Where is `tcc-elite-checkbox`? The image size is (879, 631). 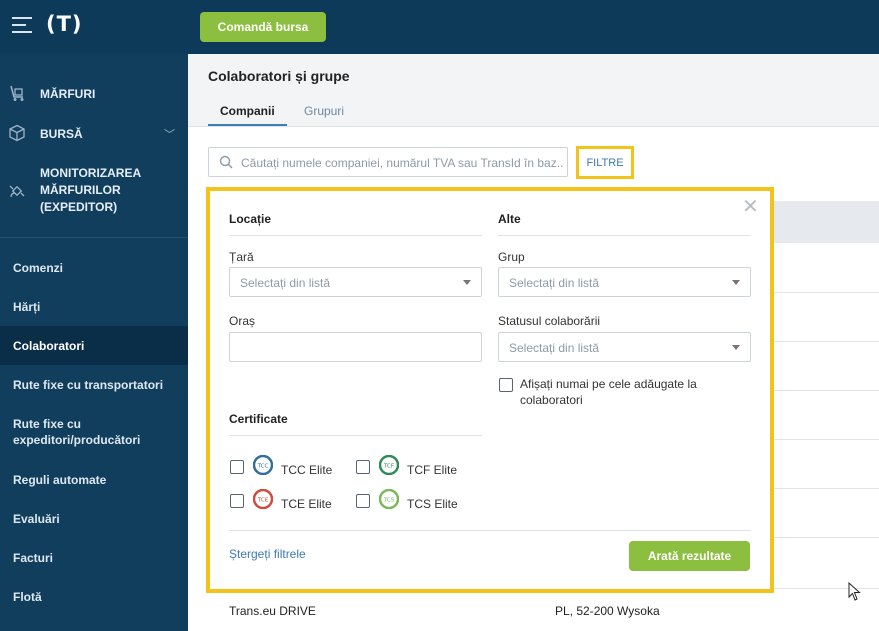 tcc-elite-checkbox is located at coordinates (237, 467).